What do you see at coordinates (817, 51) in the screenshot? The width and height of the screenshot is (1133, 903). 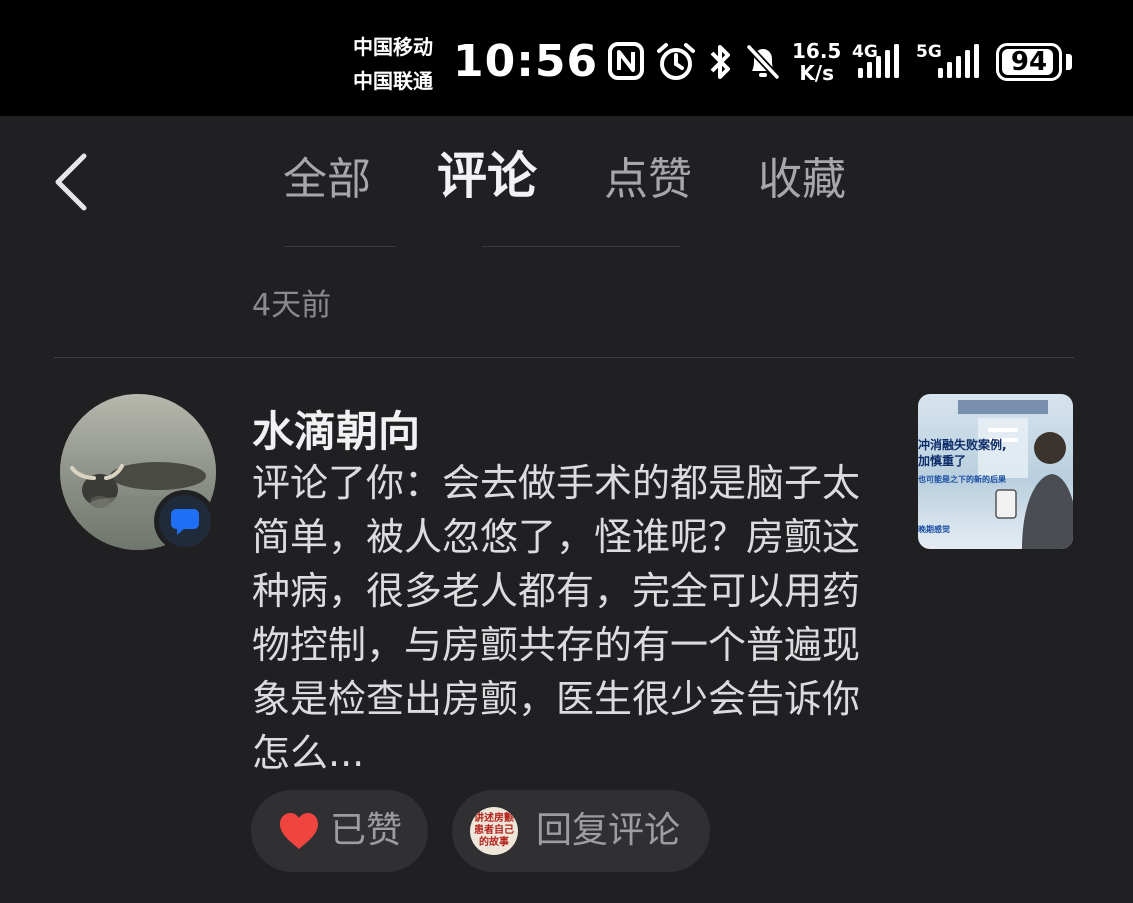 I see `speed-value: 16.5` at bounding box center [817, 51].